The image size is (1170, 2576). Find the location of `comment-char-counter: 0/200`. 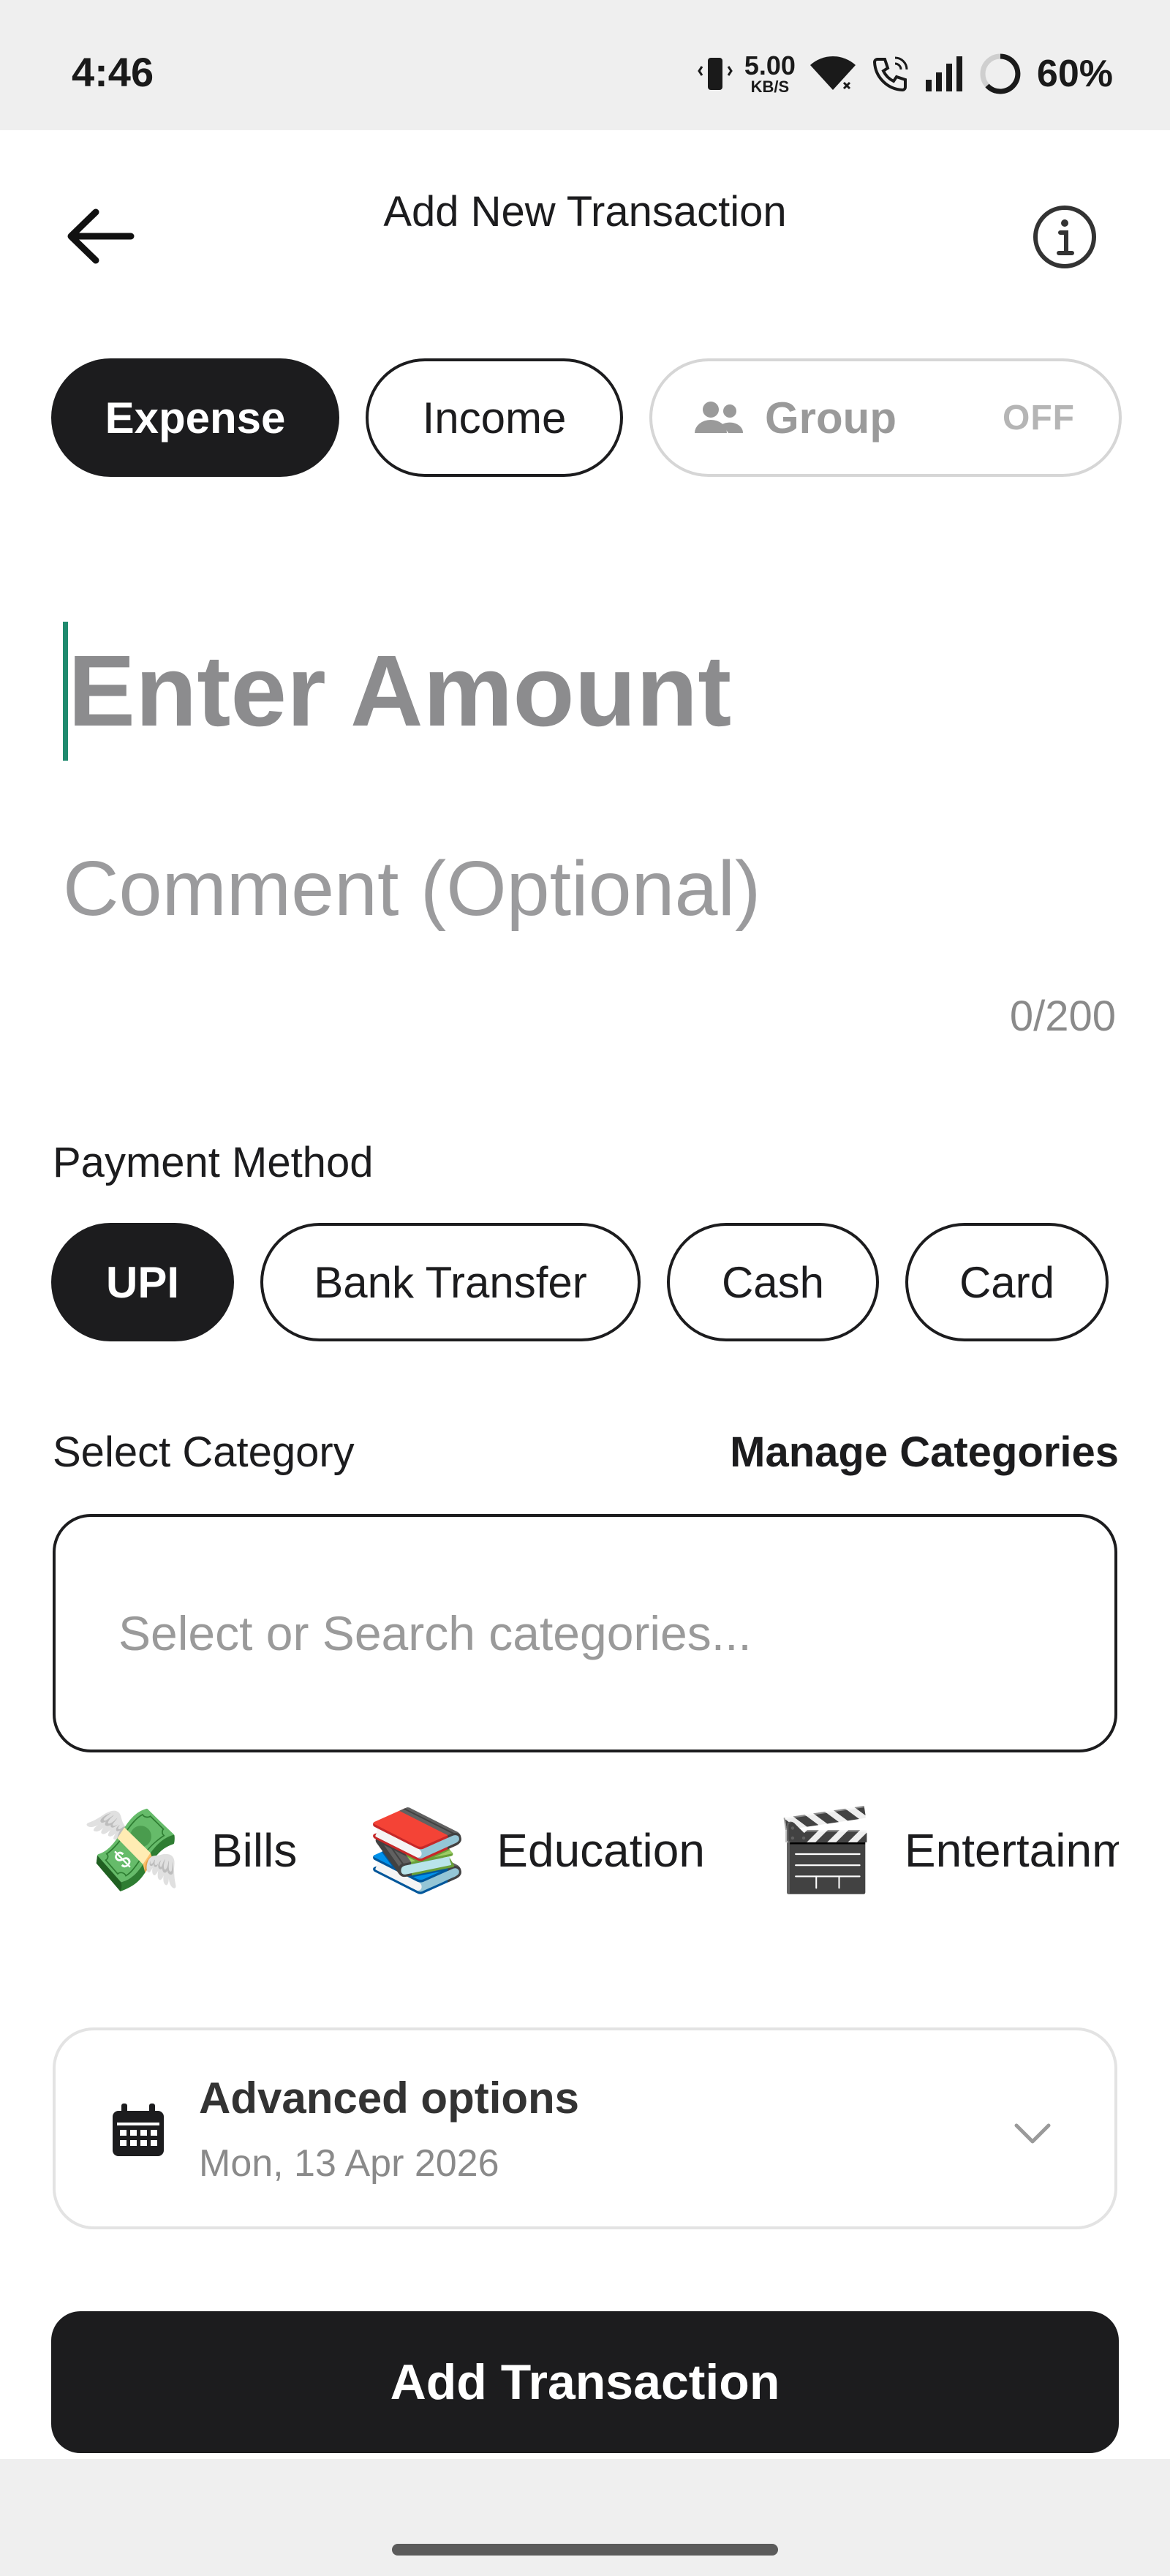

comment-char-counter: 0/200 is located at coordinates (1062, 1016).